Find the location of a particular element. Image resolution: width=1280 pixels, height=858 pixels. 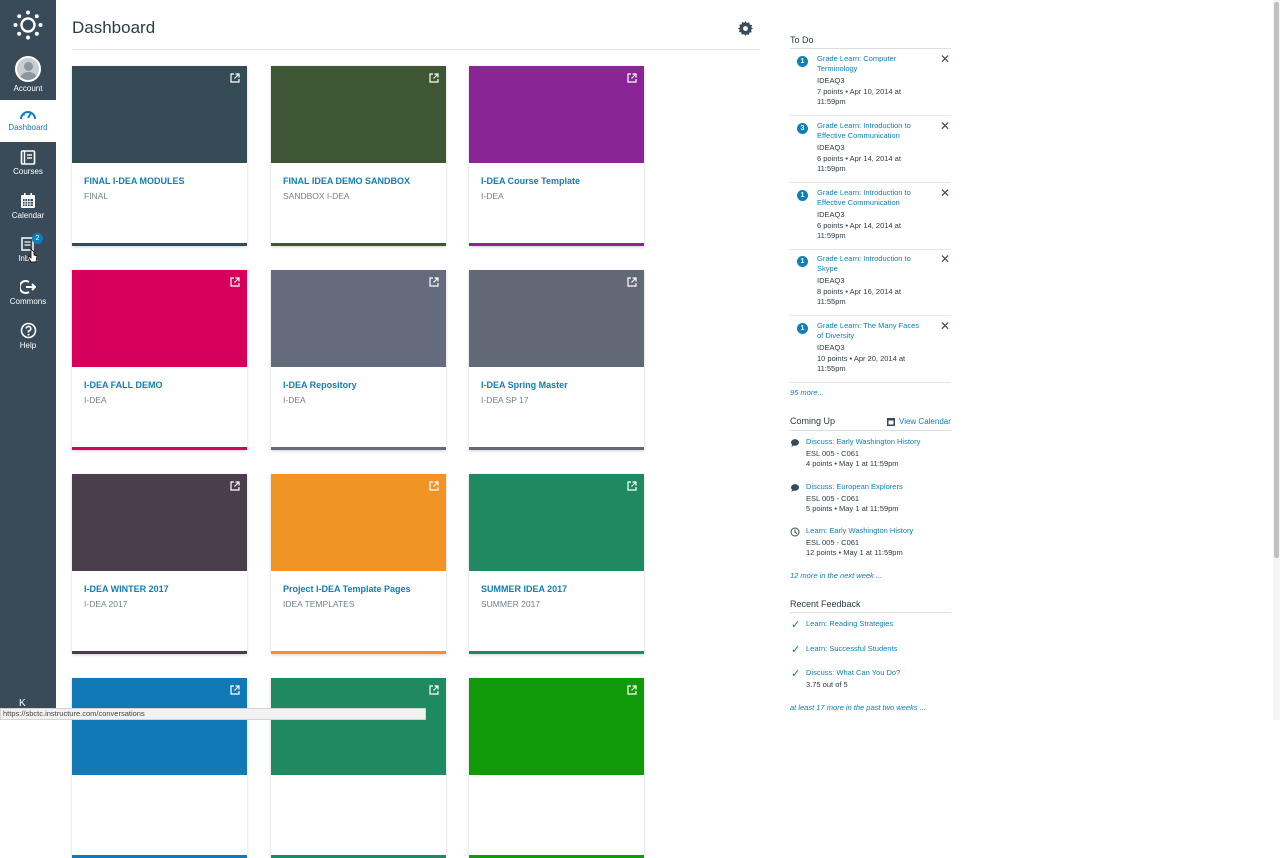

nav-help-label: Help is located at coordinates (28, 345).